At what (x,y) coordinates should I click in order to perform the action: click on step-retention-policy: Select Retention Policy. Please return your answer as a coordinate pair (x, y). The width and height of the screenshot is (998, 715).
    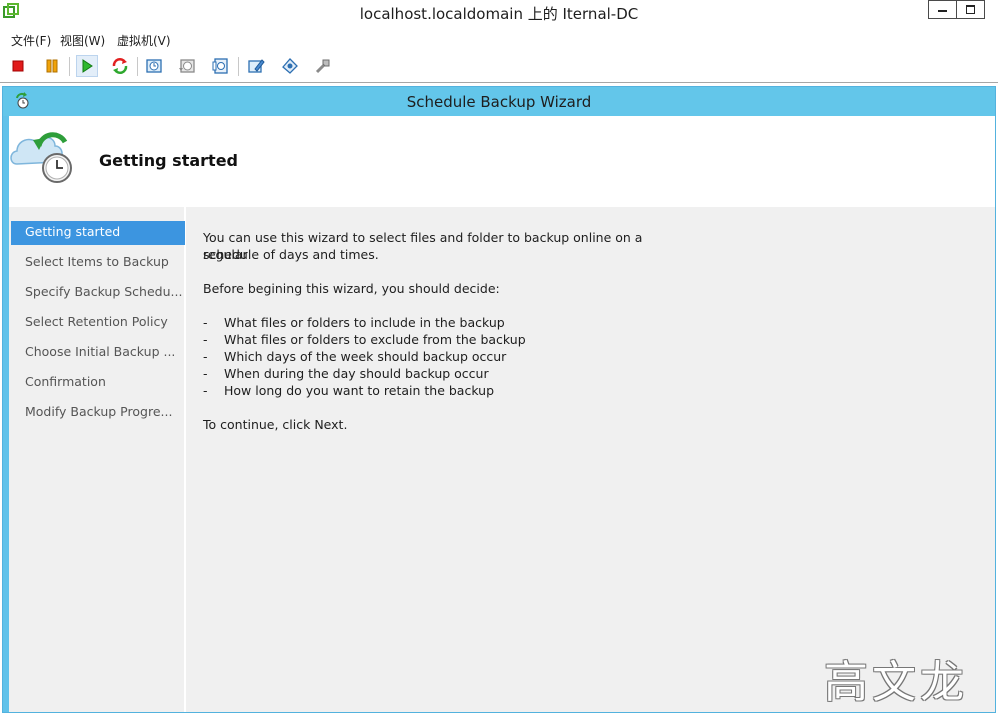
    Looking at the image, I should click on (98, 323).